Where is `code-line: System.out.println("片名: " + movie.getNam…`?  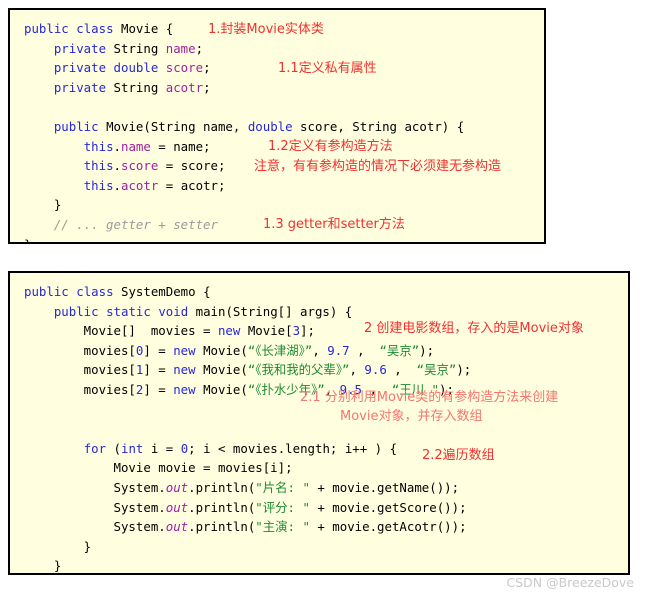
code-line: System.out.println("片名: " + movie.getNam… is located at coordinates (326, 488).